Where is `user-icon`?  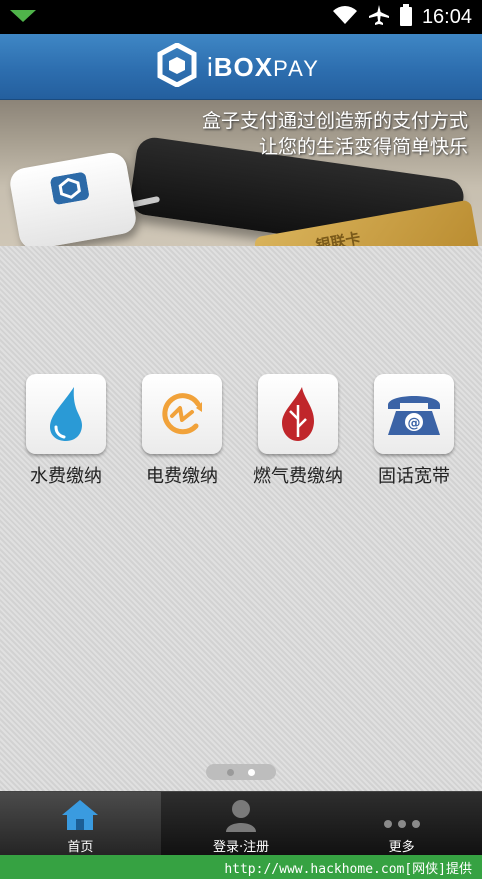 user-icon is located at coordinates (241, 817).